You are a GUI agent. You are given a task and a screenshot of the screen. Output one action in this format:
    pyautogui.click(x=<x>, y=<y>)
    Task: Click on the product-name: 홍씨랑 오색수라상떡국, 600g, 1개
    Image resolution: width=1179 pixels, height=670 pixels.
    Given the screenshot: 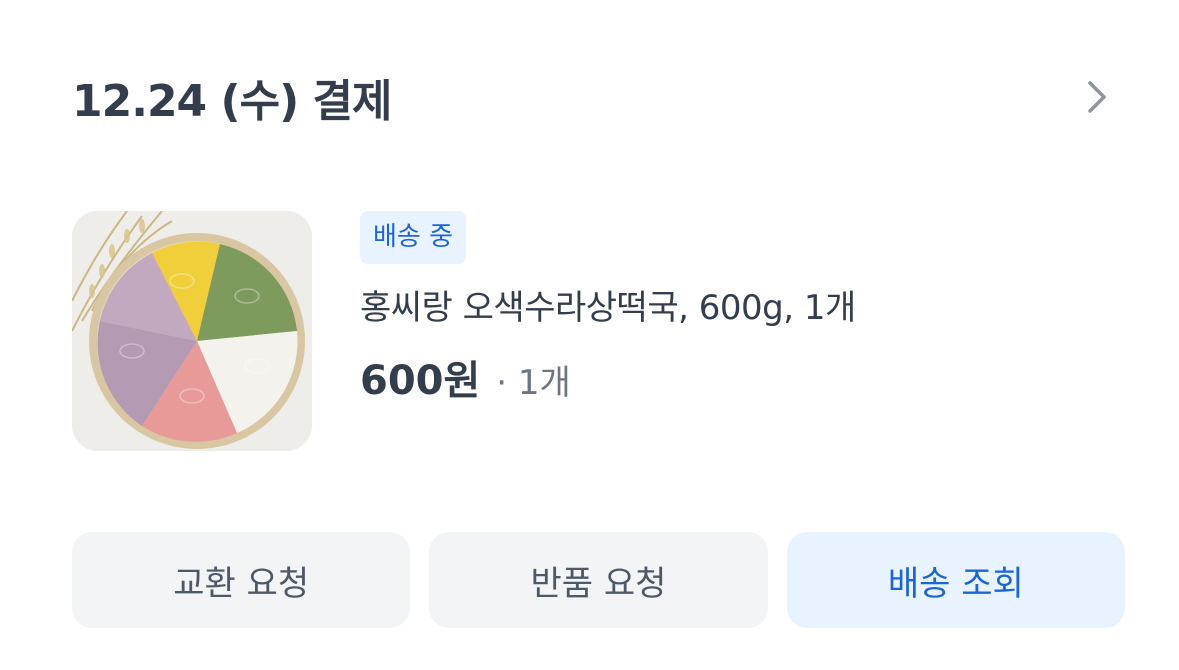 What is the action you would take?
    pyautogui.click(x=740, y=308)
    